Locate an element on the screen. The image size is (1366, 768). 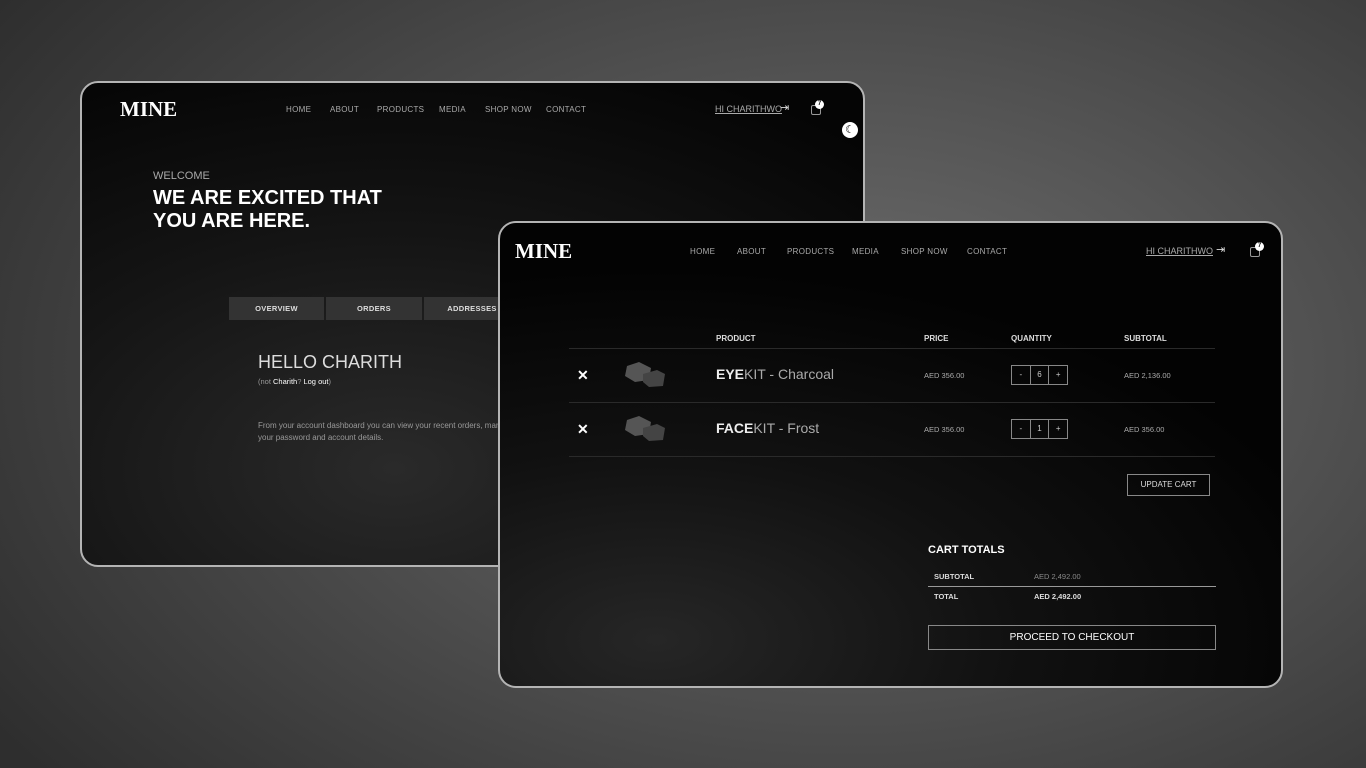
not-suffix: ) is located at coordinates (330, 381).